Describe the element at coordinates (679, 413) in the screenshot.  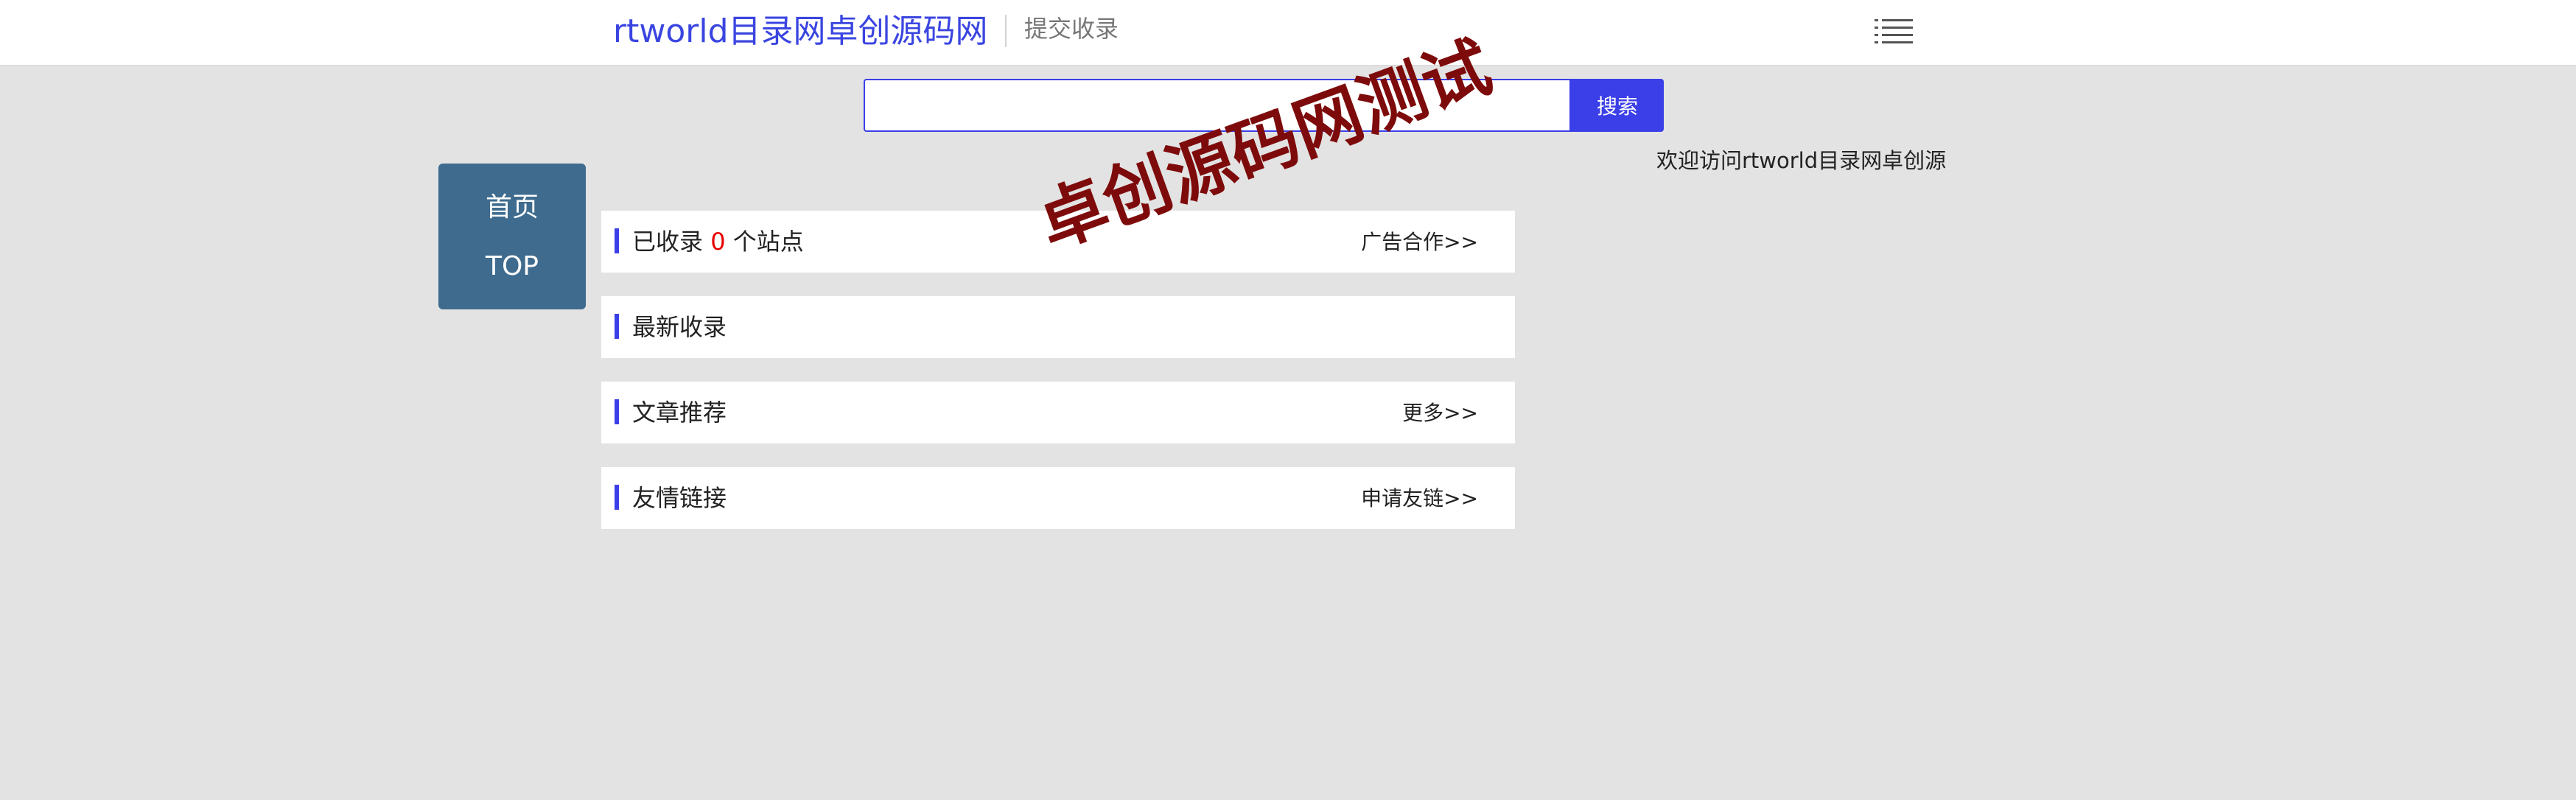
I see `recommended-articles-title: 文章推荐` at that location.